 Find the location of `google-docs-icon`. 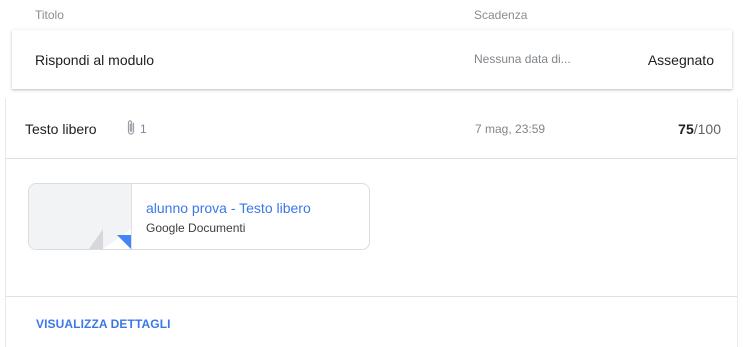

google-docs-icon is located at coordinates (124, 242).